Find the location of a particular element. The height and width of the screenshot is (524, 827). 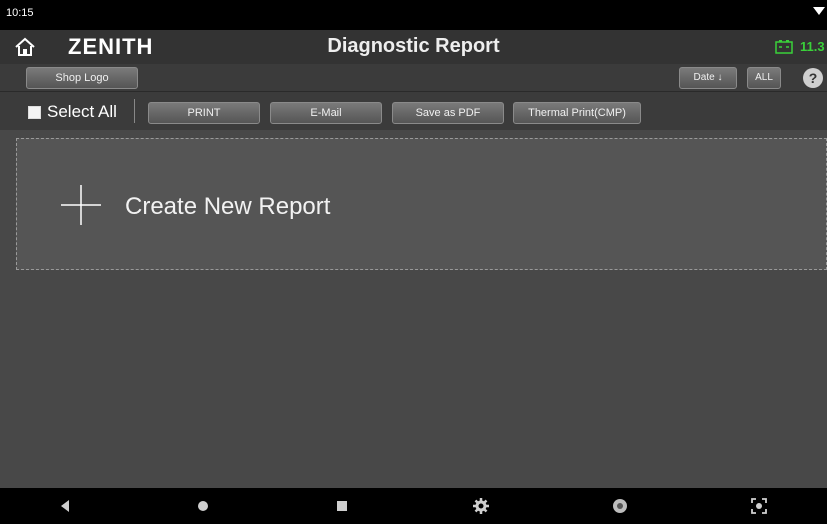

print-button: PRINT is located at coordinates (204, 113).